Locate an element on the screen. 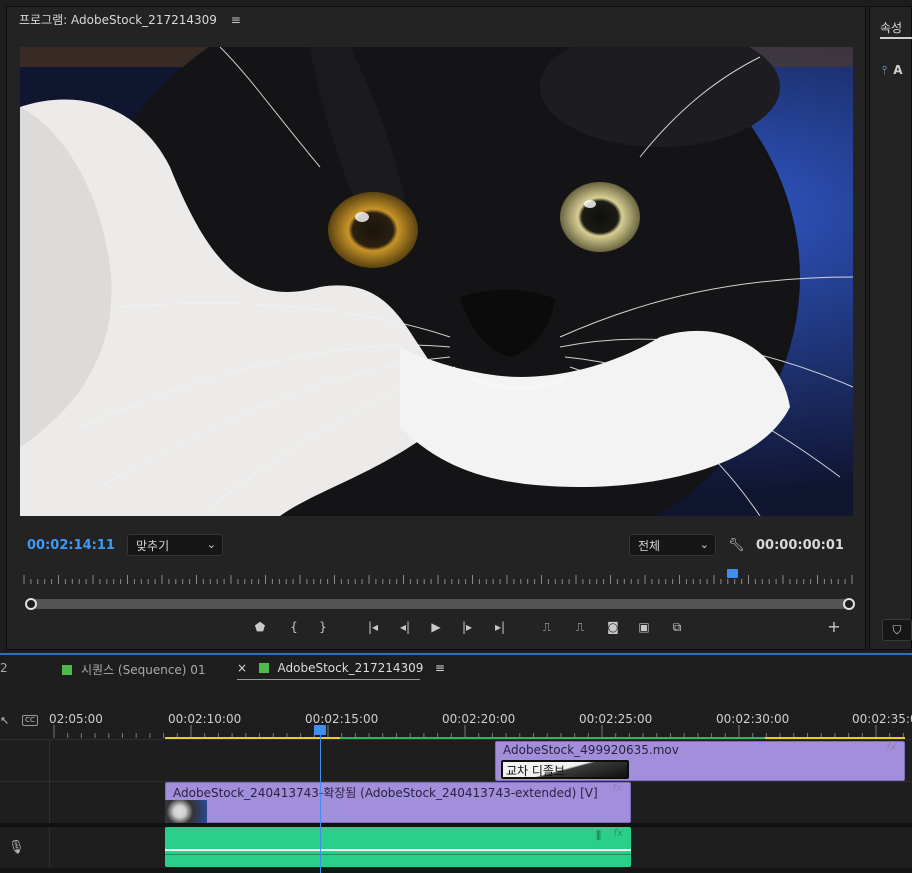  lift-icon: ⎍ is located at coordinates (547, 627).